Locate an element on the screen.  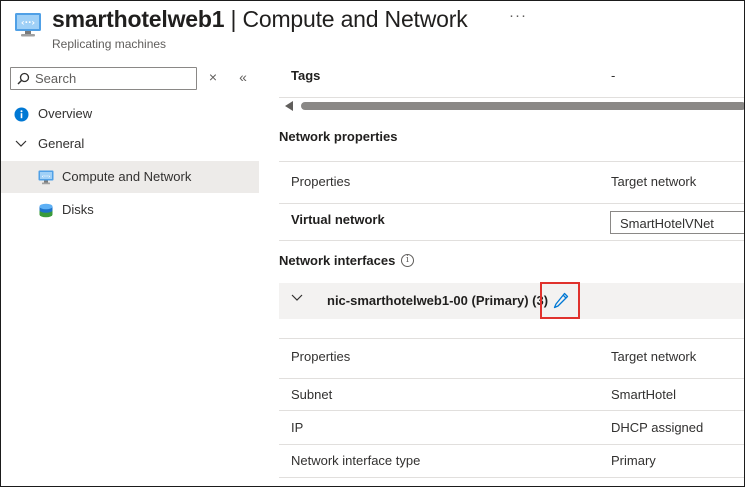
clear-search-button: × is located at coordinates (213, 77).